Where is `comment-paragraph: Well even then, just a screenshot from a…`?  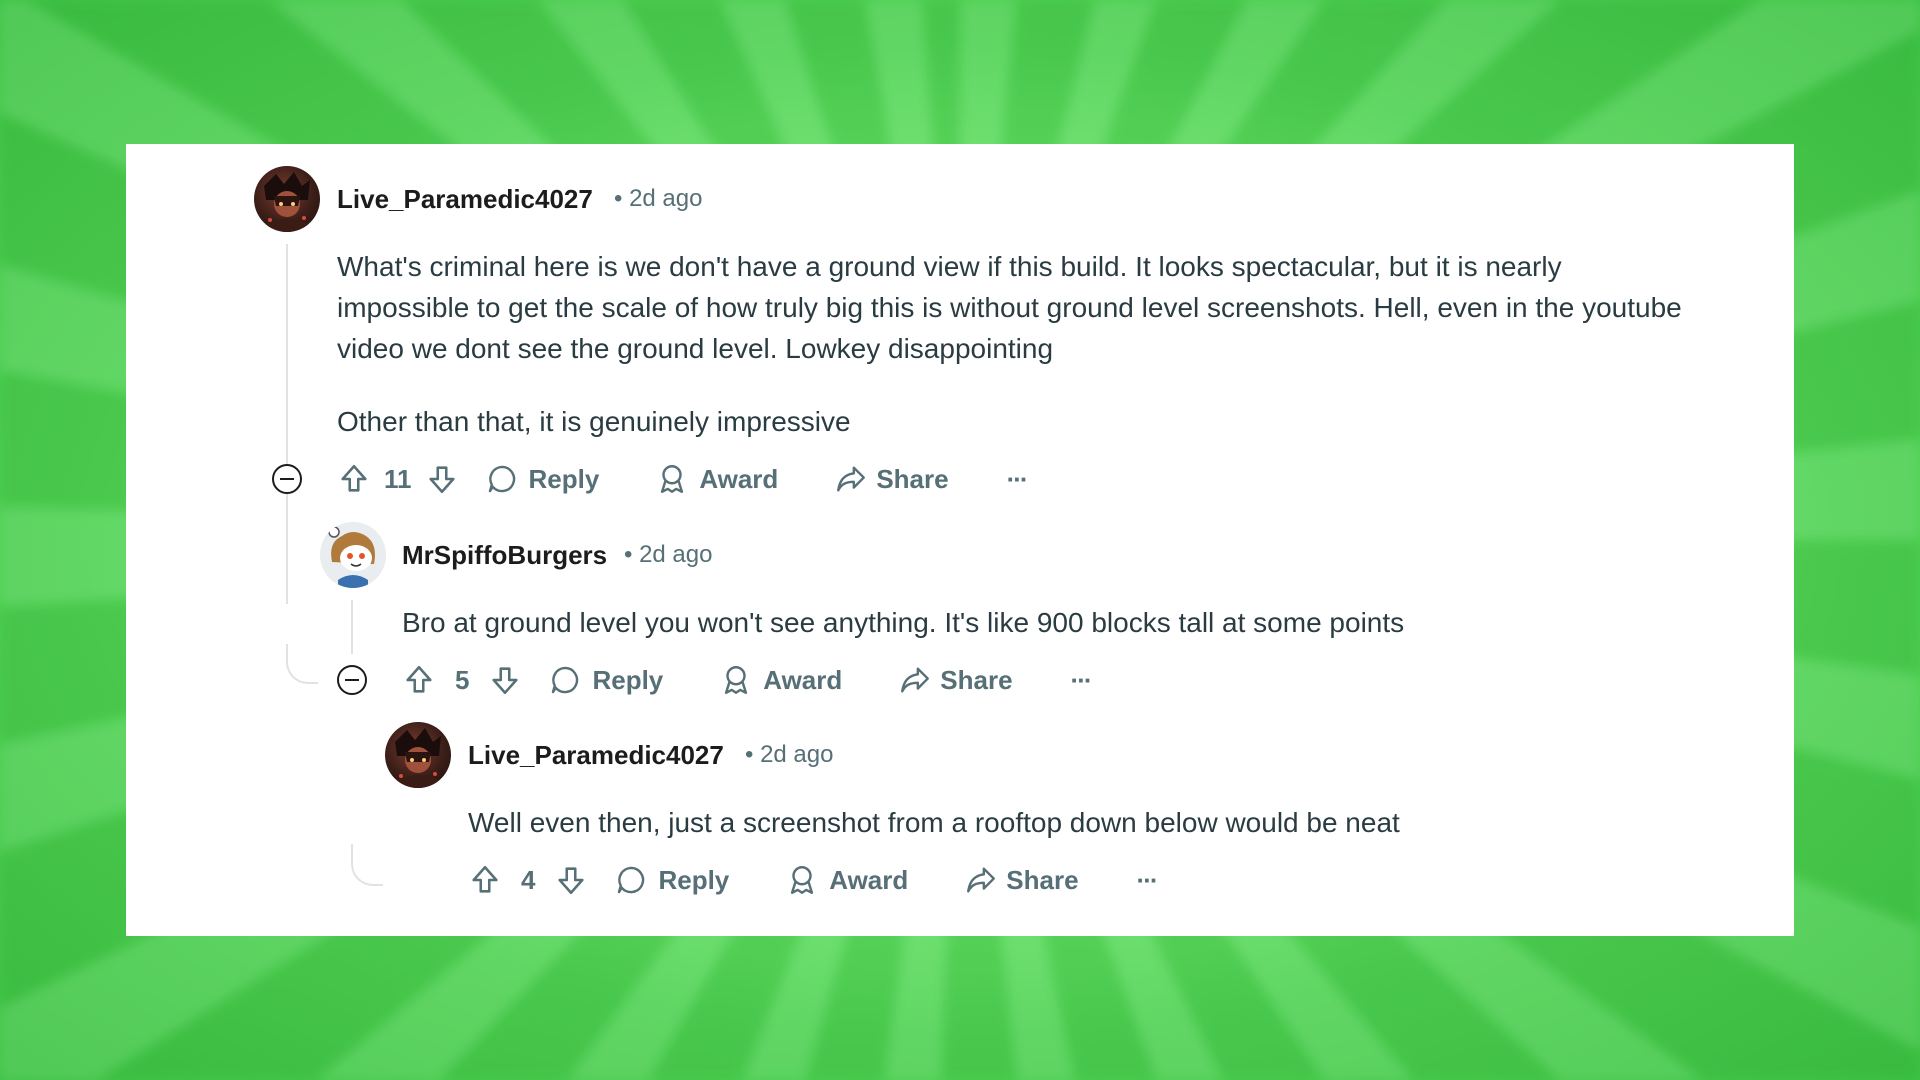
comment-paragraph: Well even then, just a screenshot from a… is located at coordinates (934, 822).